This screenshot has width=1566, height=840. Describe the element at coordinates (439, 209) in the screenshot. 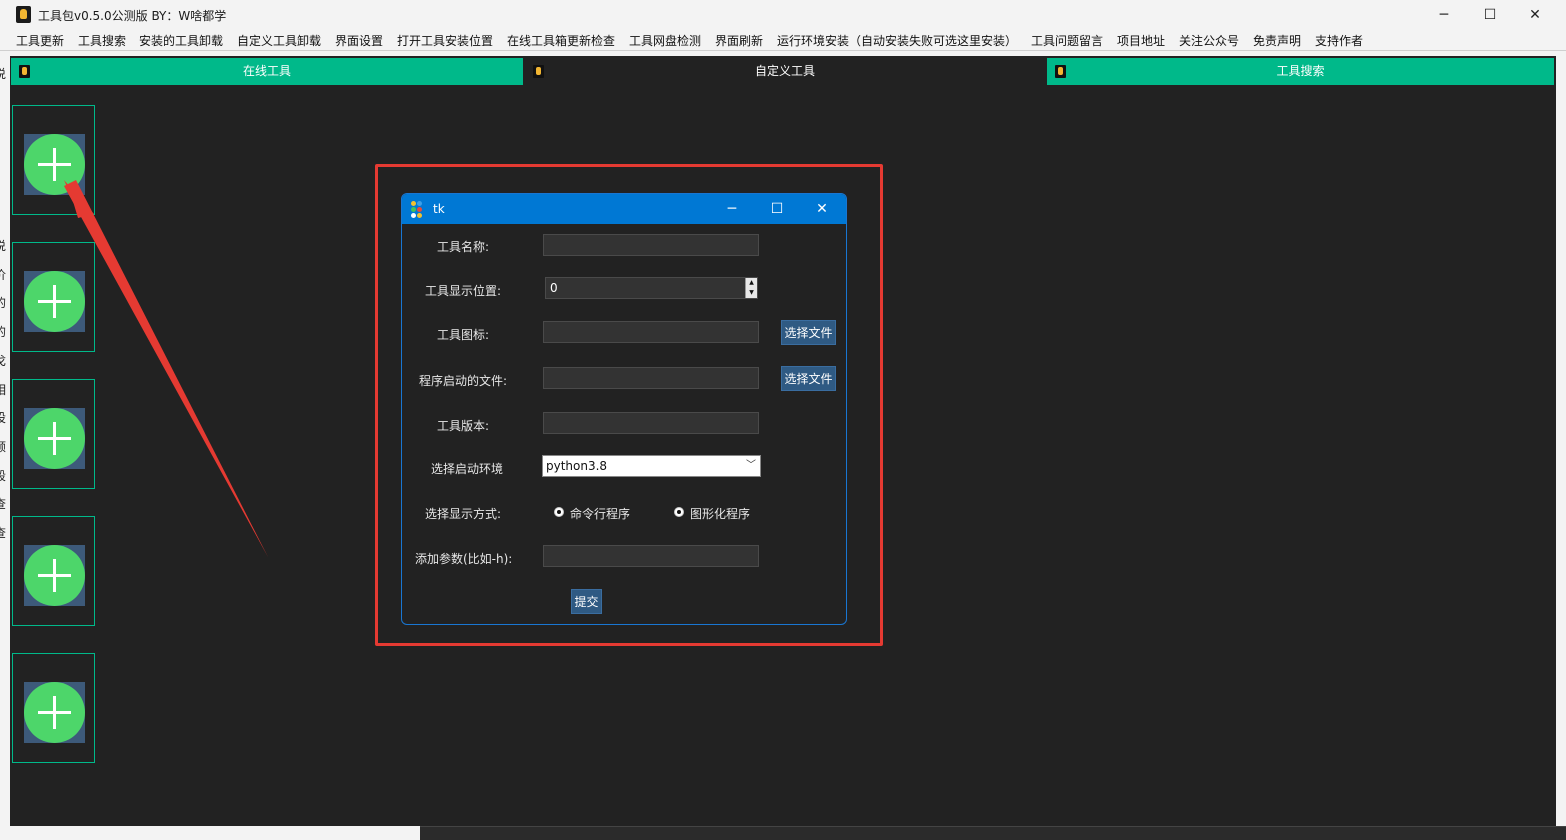

I see `dialog-title: tk` at that location.